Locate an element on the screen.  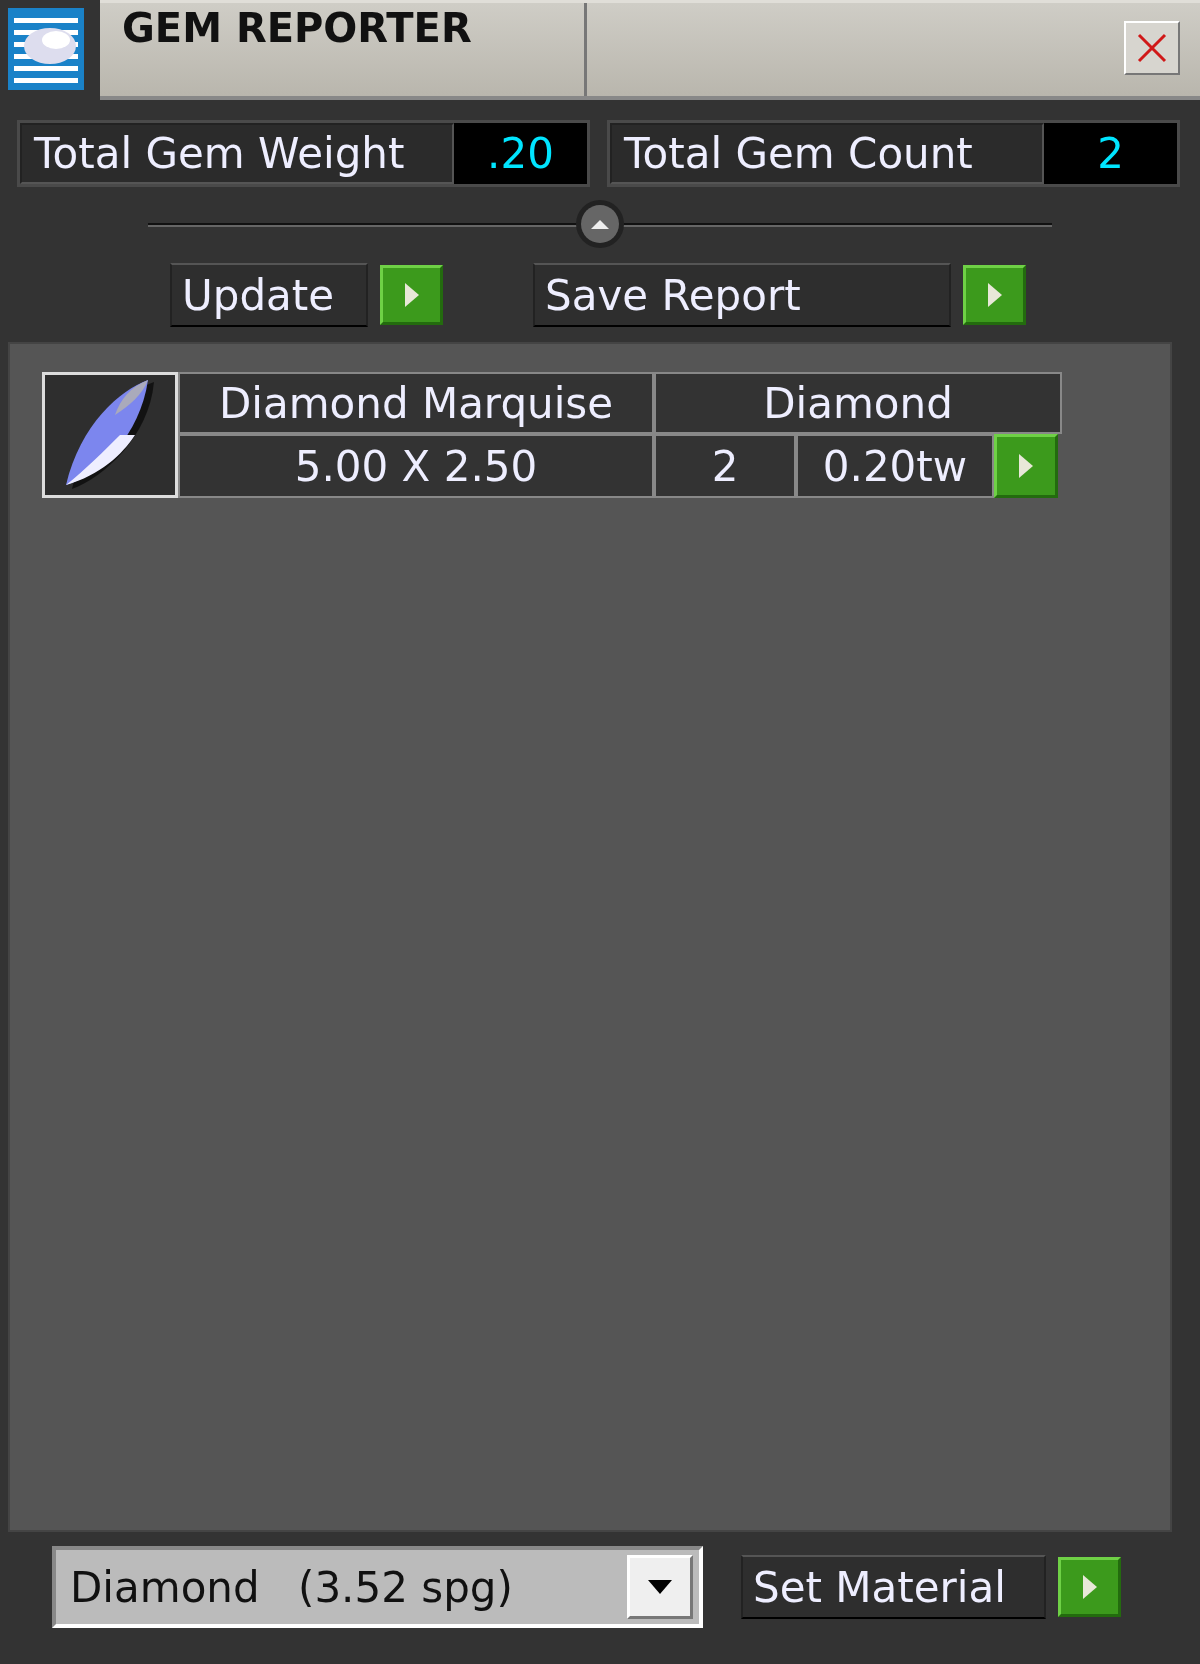
total-value: .20 is located at coordinates (520, 153).